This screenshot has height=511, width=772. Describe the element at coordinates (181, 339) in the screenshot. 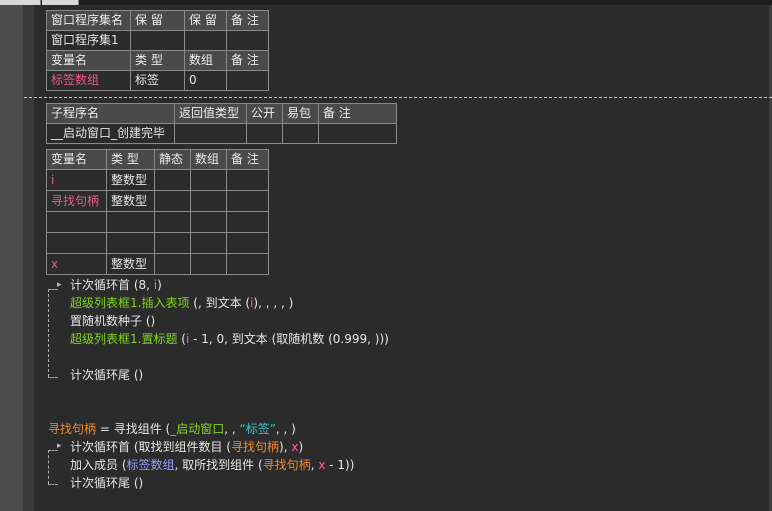

I see `code-token: (` at that location.